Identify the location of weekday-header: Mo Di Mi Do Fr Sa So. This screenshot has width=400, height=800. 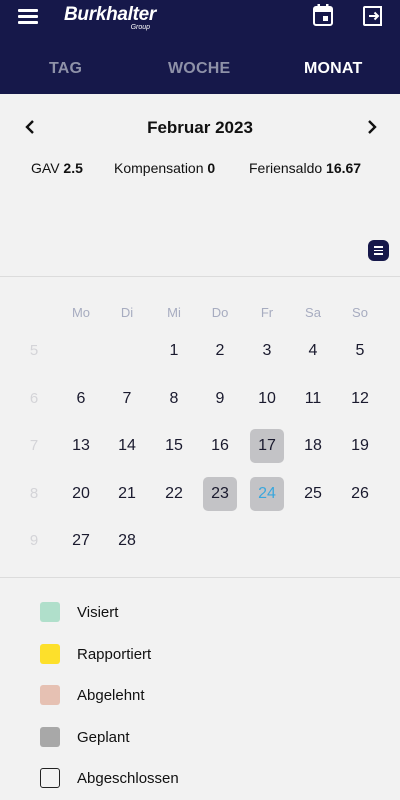
(200, 313).